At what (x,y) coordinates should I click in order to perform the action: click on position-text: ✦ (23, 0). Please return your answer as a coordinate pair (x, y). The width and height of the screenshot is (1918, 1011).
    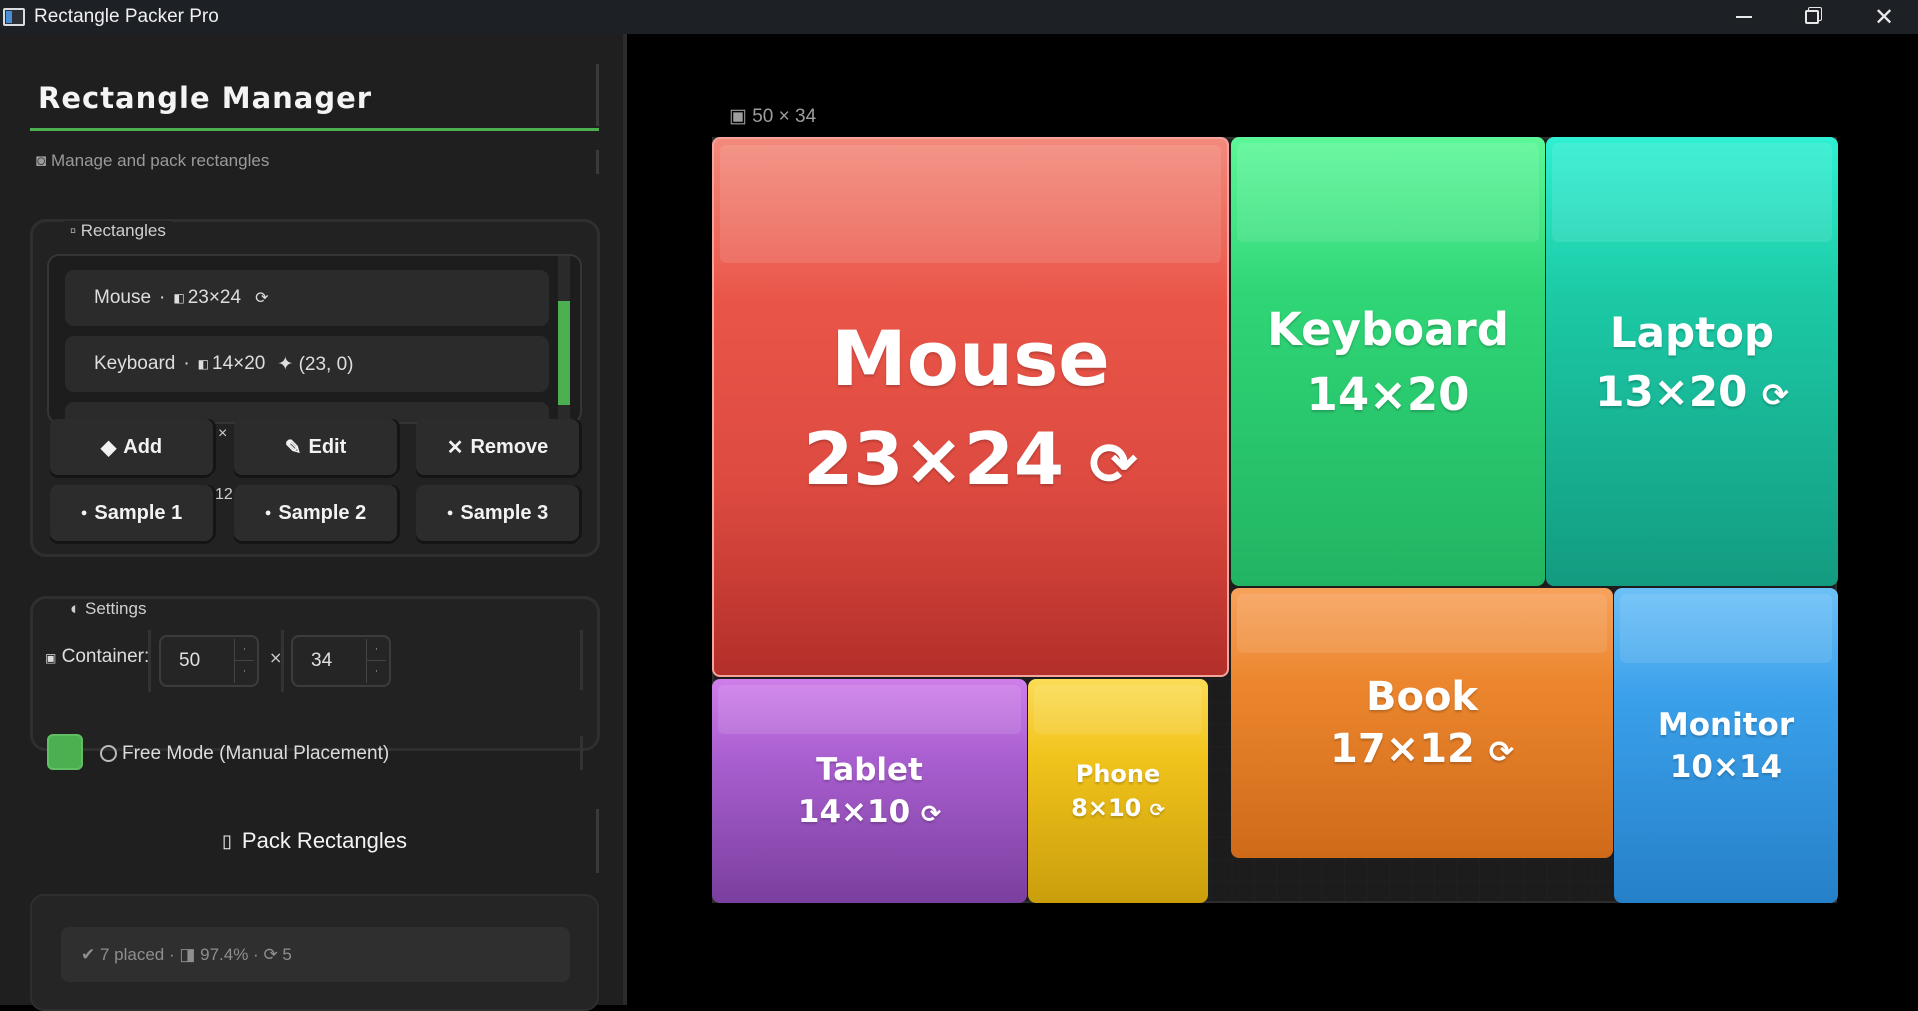
    Looking at the image, I should click on (315, 364).